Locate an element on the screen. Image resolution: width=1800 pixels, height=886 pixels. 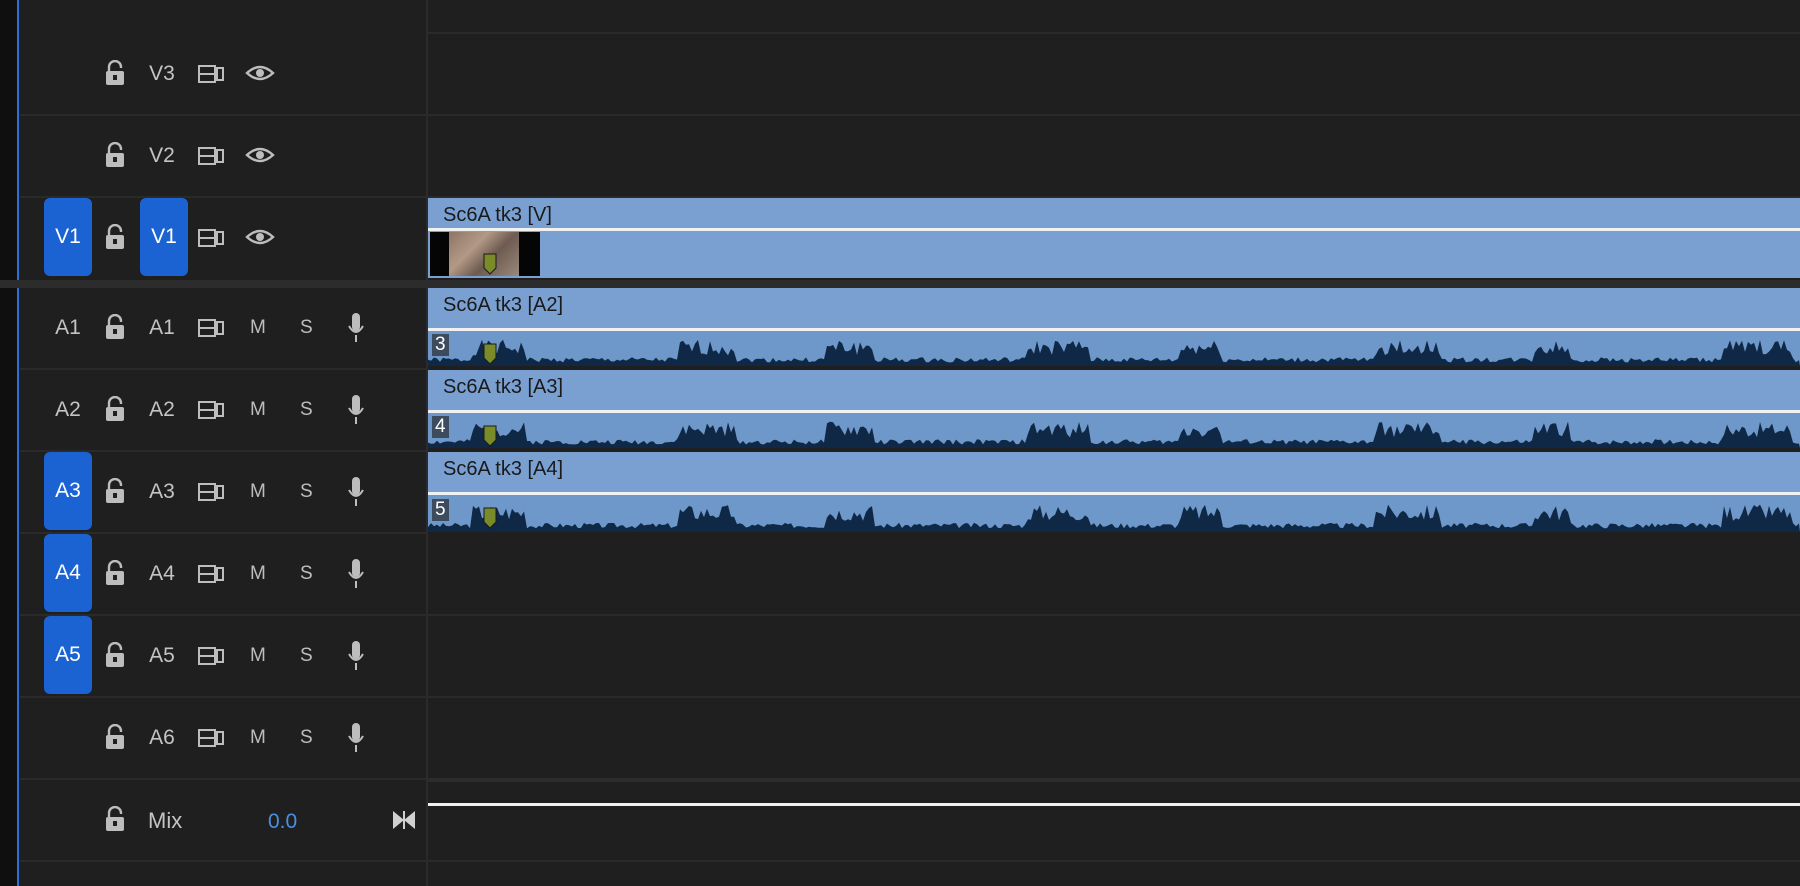
channel-number: 4 is located at coordinates (440, 427).